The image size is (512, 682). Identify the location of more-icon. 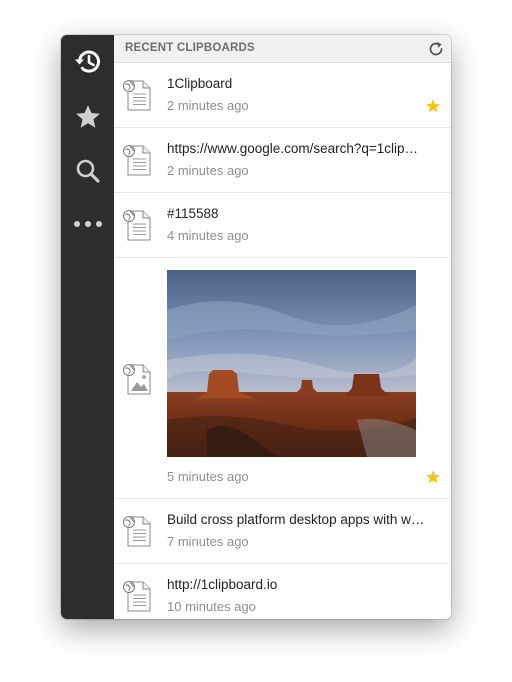
(87, 224).